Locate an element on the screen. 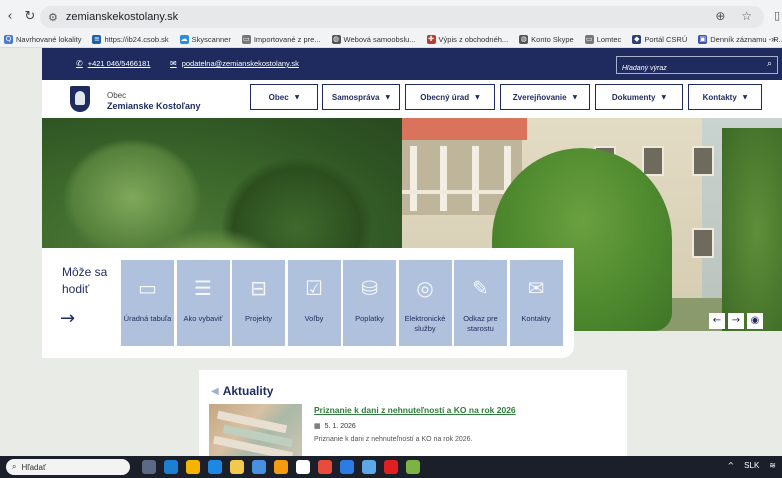 This screenshot has height=478, width=782. bookmark-icon: Q is located at coordinates (8, 39).